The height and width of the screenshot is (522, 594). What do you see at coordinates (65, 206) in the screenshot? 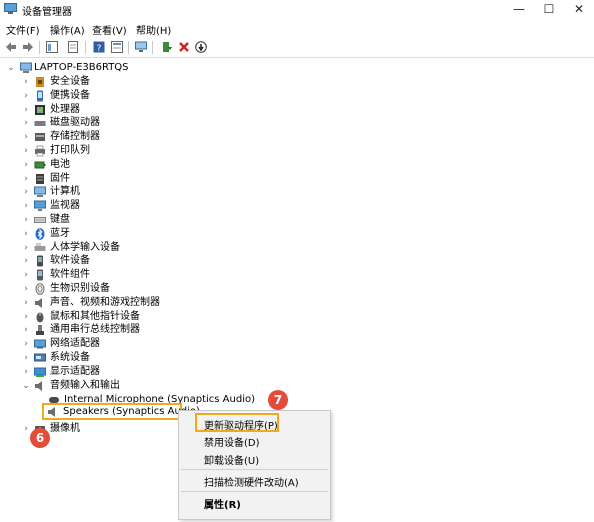
I see `category-label: 监视器` at bounding box center [65, 206].